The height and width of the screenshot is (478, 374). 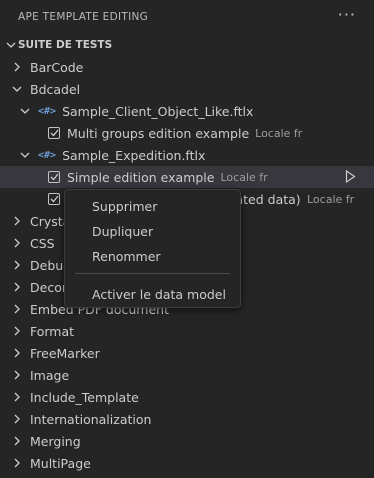 I want to click on panel-title: APE TEMPLATE EDITING, so click(x=83, y=17).